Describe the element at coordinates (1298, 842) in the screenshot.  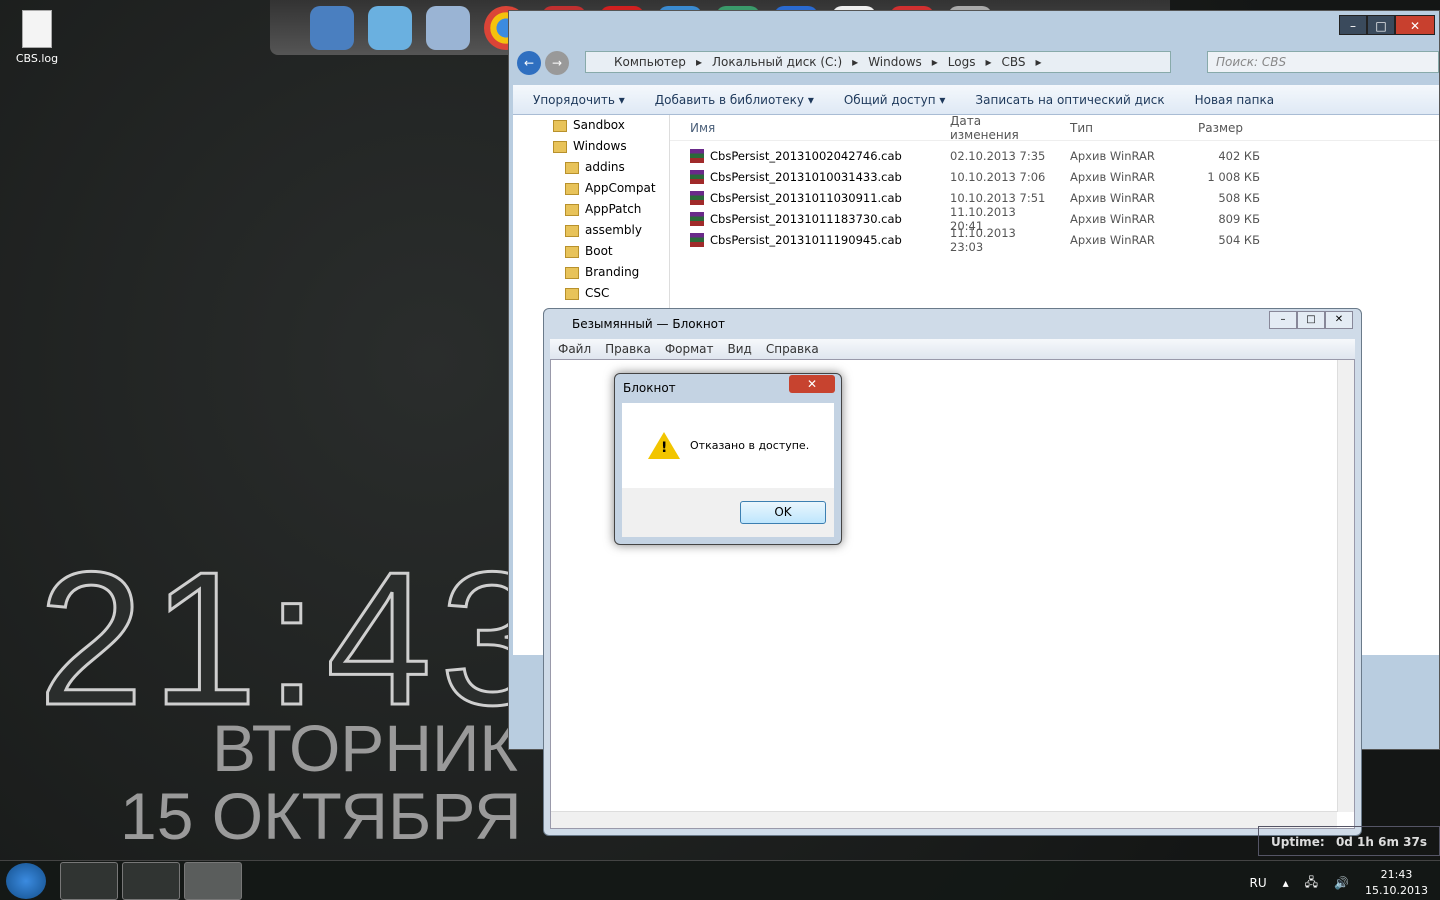
I see `uptime-label: Uptime:` at that location.